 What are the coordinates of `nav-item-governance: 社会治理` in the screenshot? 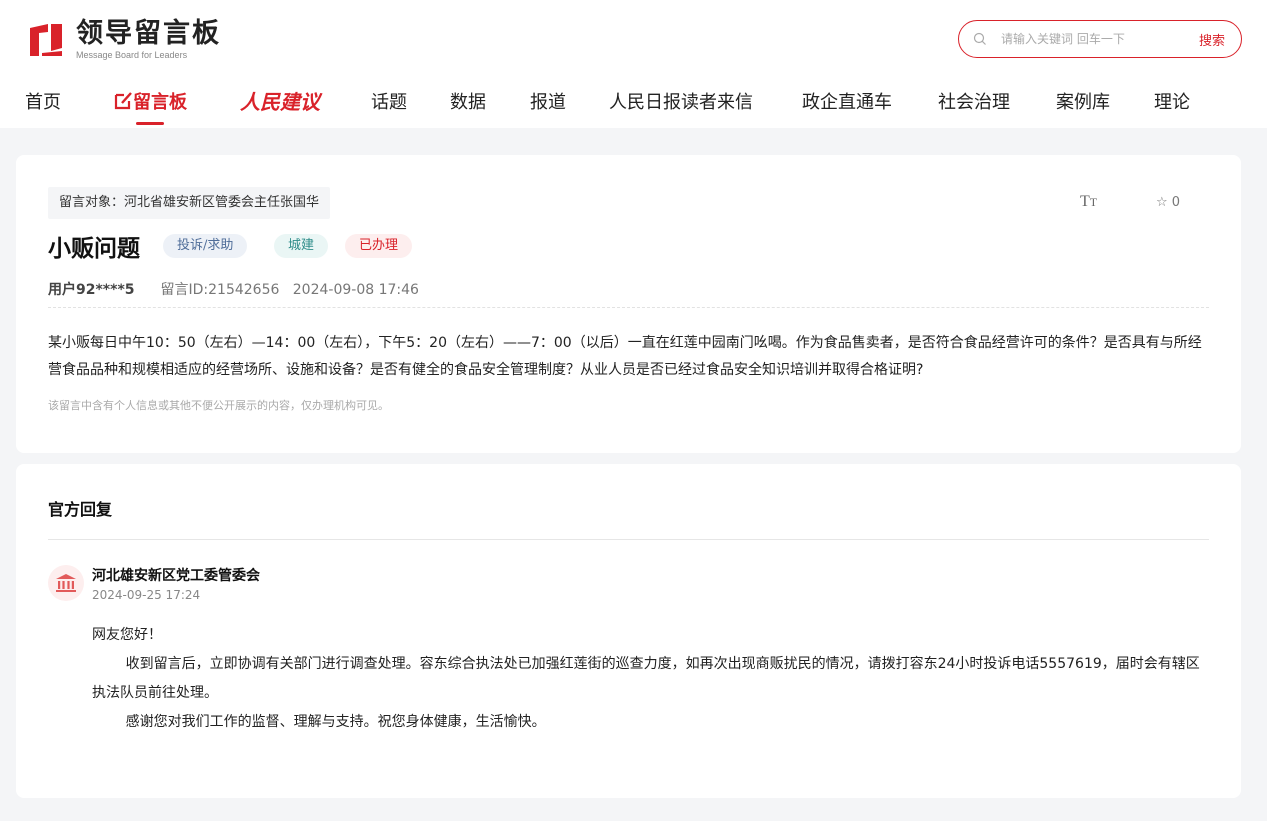 It's located at (974, 101).